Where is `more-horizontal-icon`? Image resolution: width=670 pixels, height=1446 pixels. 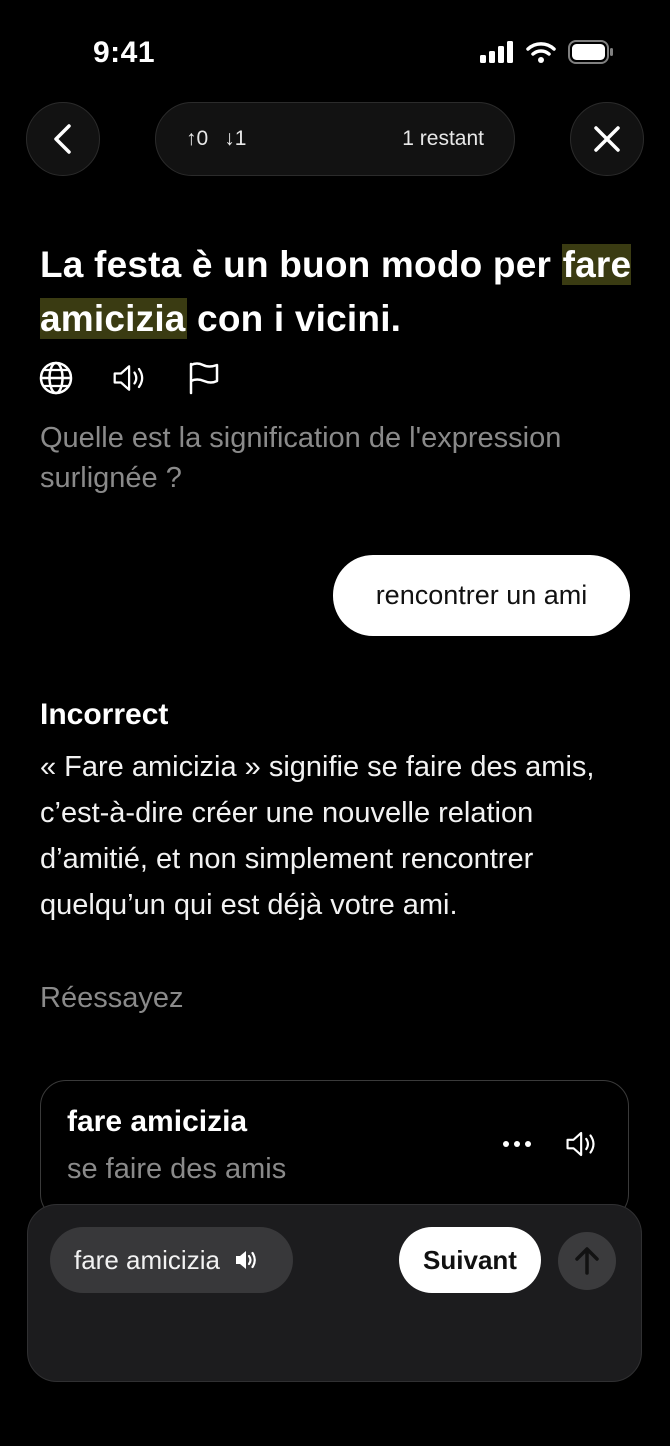
more-horizontal-icon is located at coordinates (517, 1144).